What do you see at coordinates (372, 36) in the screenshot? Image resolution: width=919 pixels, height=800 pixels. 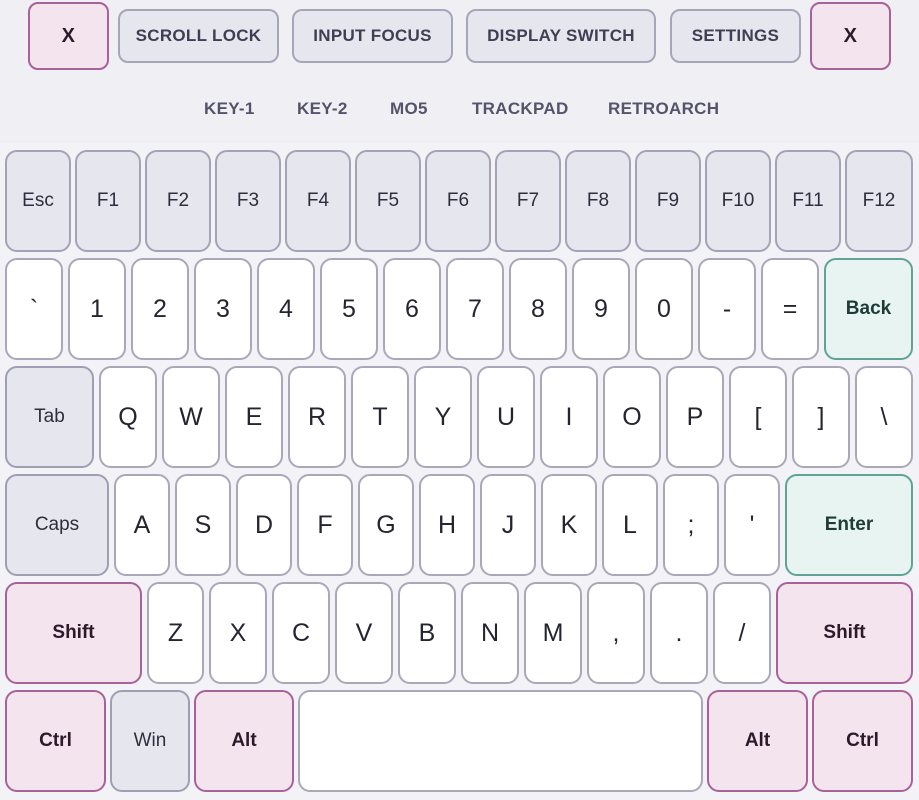 I see `input-focus-button: INPUT FOCUS` at bounding box center [372, 36].